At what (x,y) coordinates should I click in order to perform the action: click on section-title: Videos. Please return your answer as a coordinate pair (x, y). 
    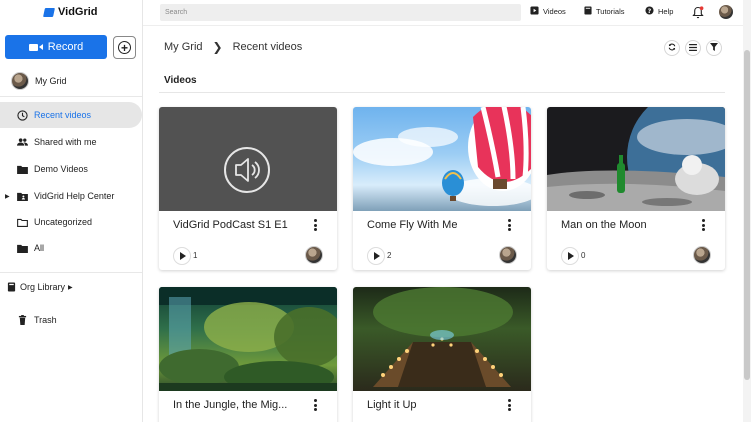
    Looking at the image, I should click on (180, 80).